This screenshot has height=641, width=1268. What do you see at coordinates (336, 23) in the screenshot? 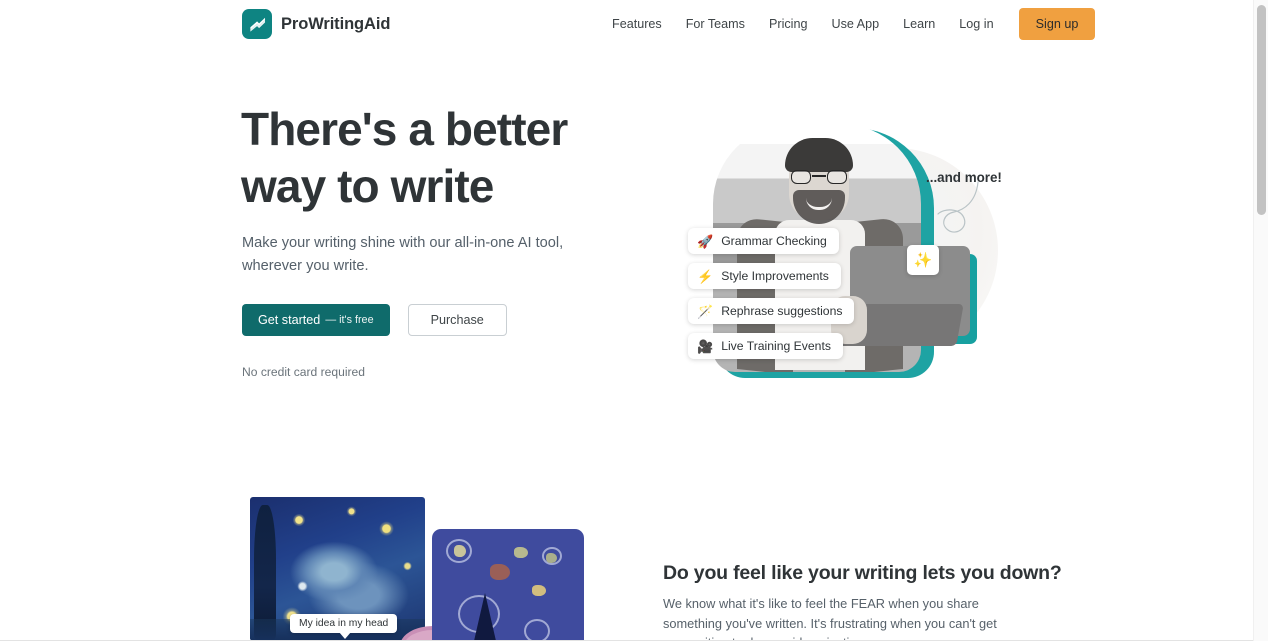
I see `brand-name: ProWritingAid` at bounding box center [336, 23].